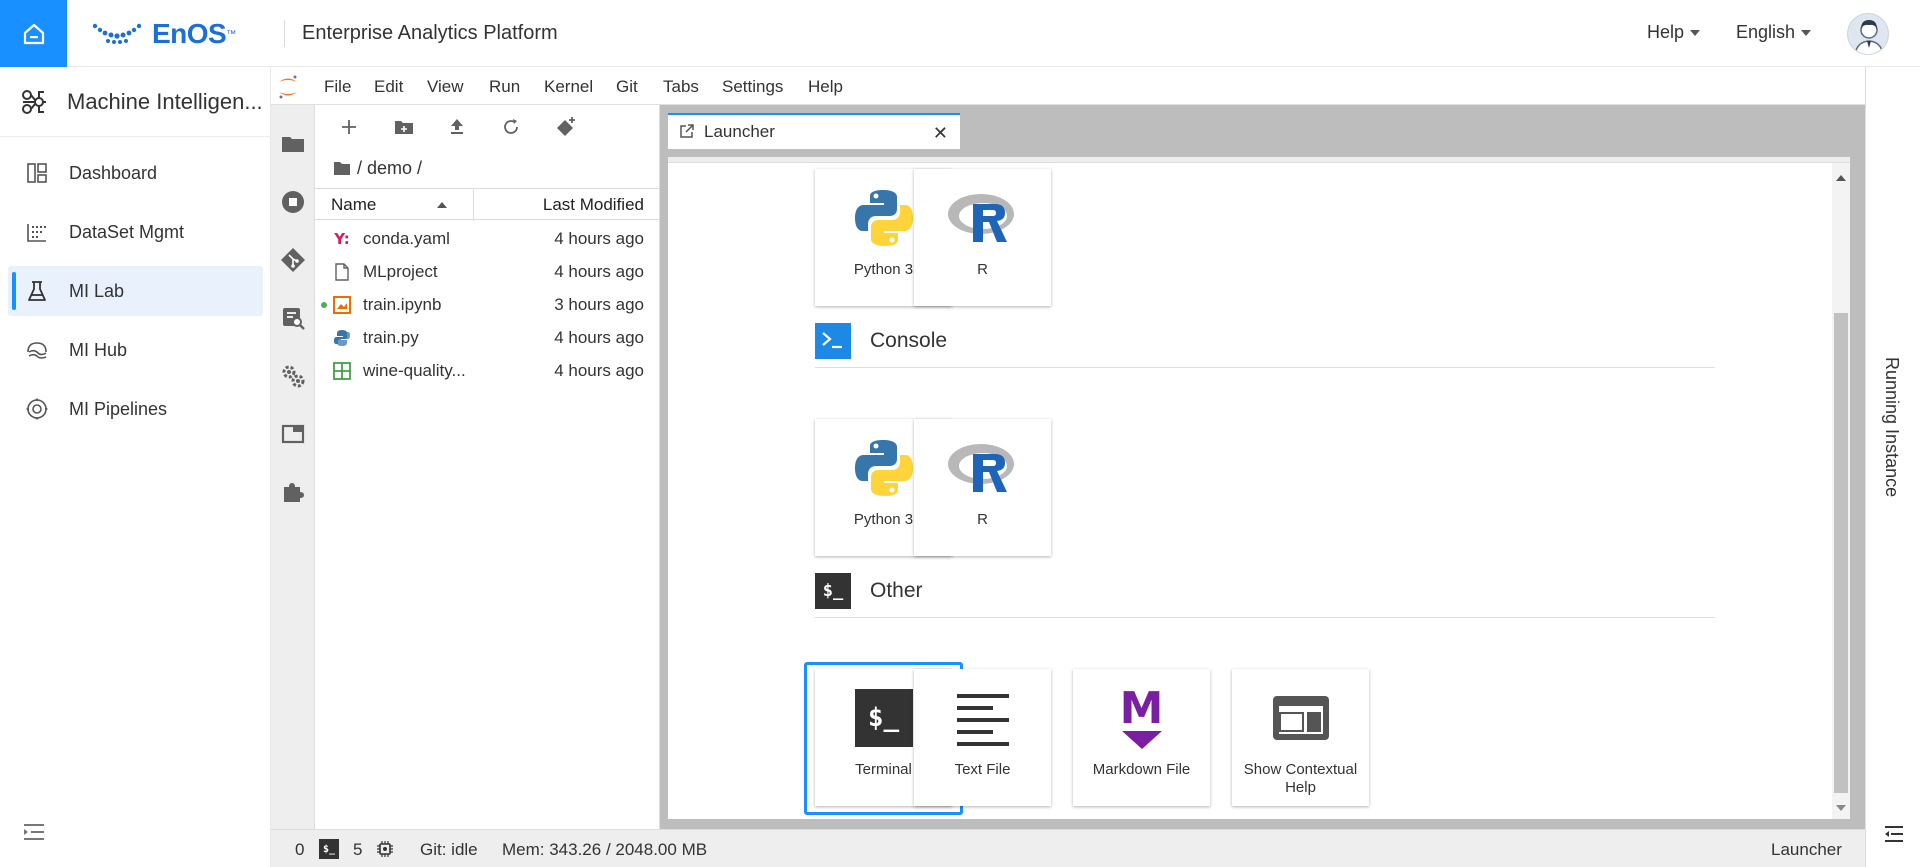 The image size is (1920, 867). Describe the element at coordinates (487, 337) in the screenshot. I see `file-row-train-py: train.py 4 hours ago` at that location.